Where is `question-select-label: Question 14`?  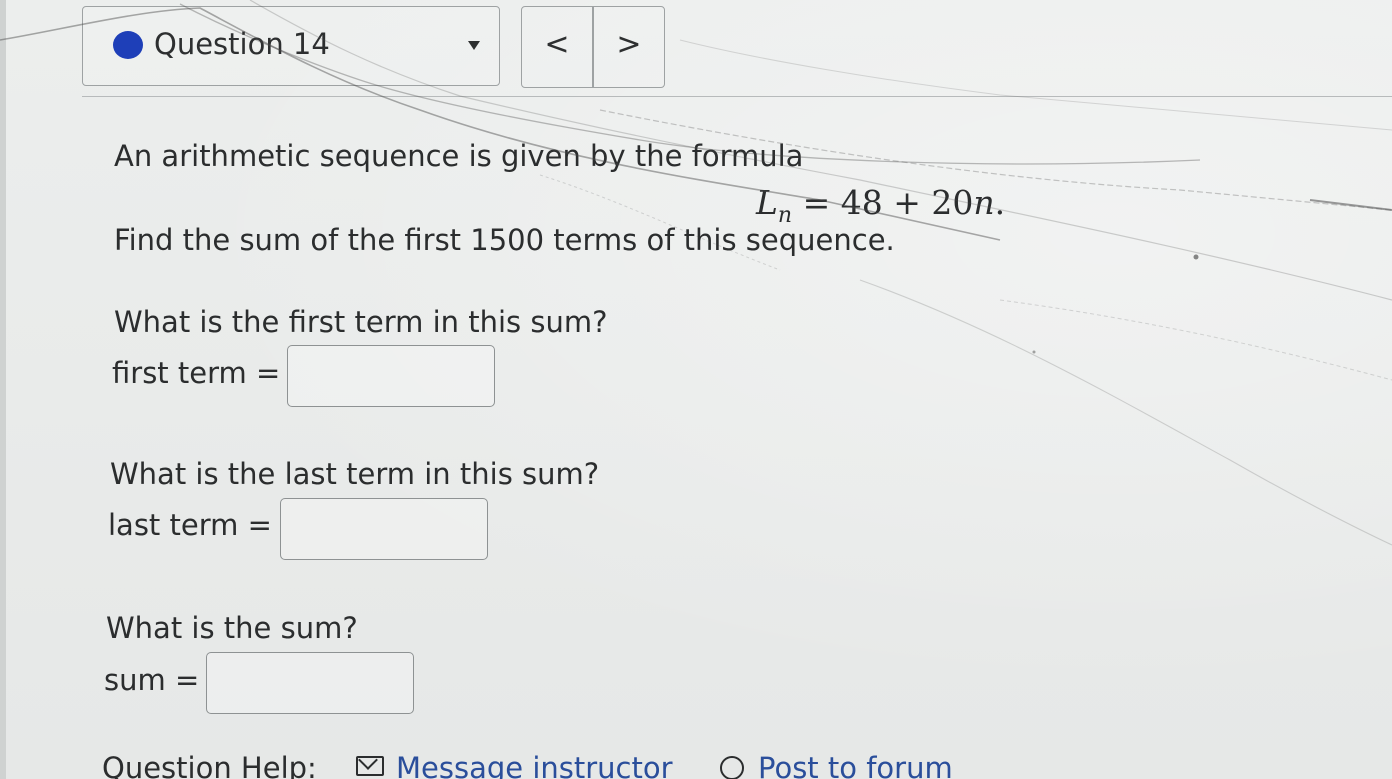
question-select-label: Question 14 is located at coordinates (242, 44).